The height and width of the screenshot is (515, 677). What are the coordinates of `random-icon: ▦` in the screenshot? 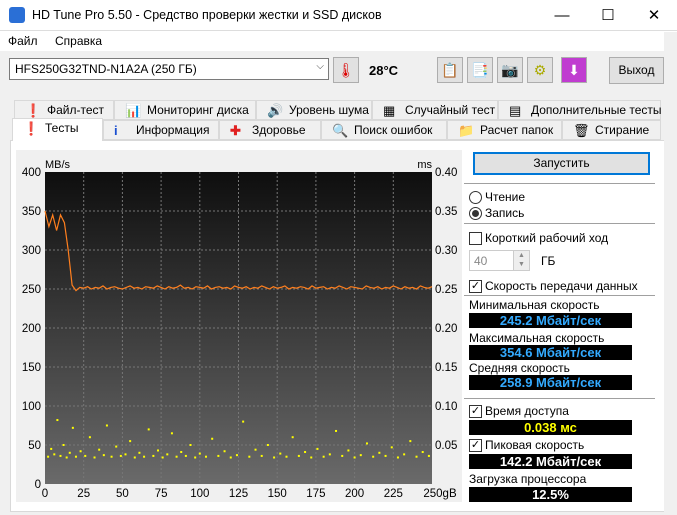 It's located at (389, 110).